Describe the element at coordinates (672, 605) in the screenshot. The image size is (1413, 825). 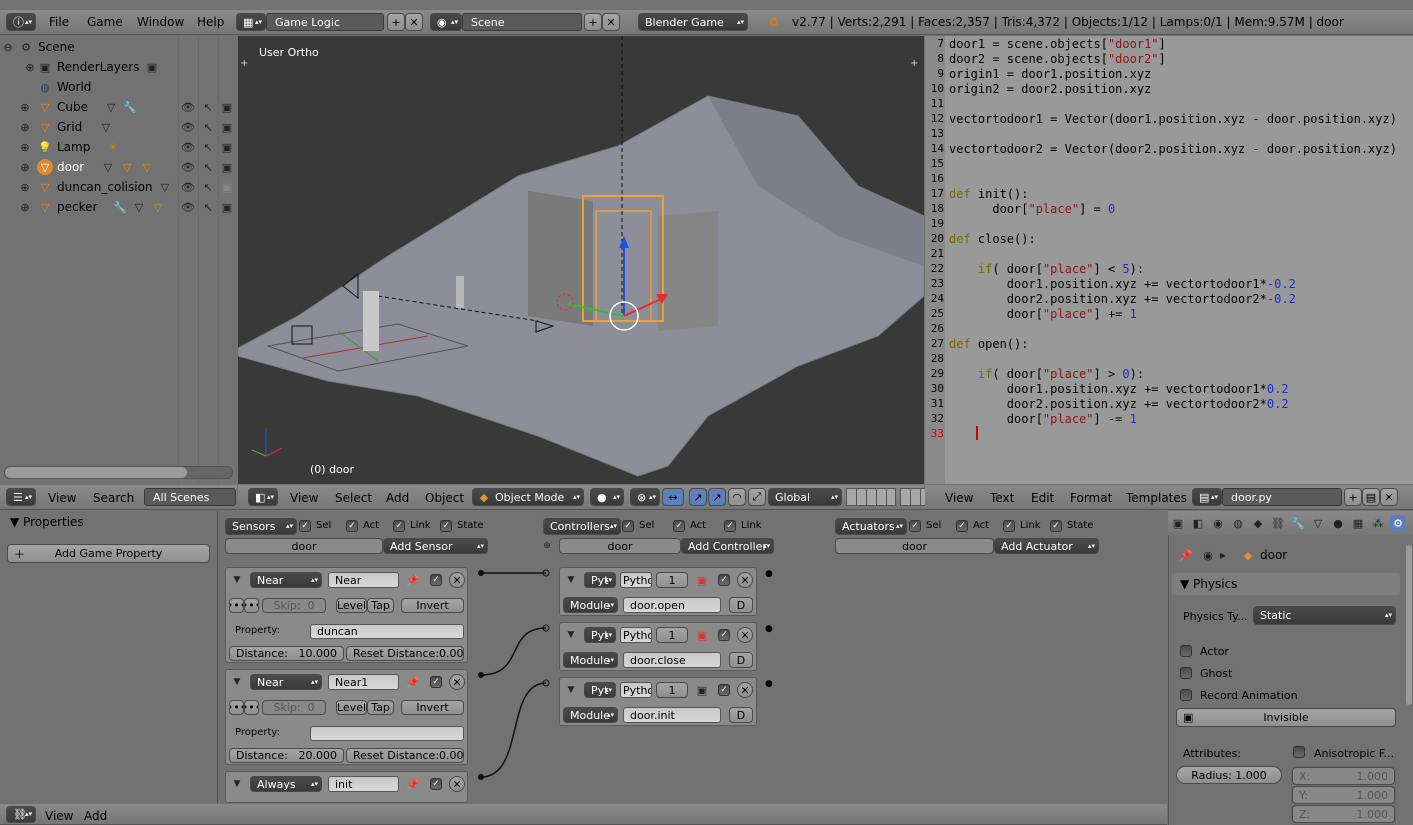
I see `controller-module-field: door.open` at that location.